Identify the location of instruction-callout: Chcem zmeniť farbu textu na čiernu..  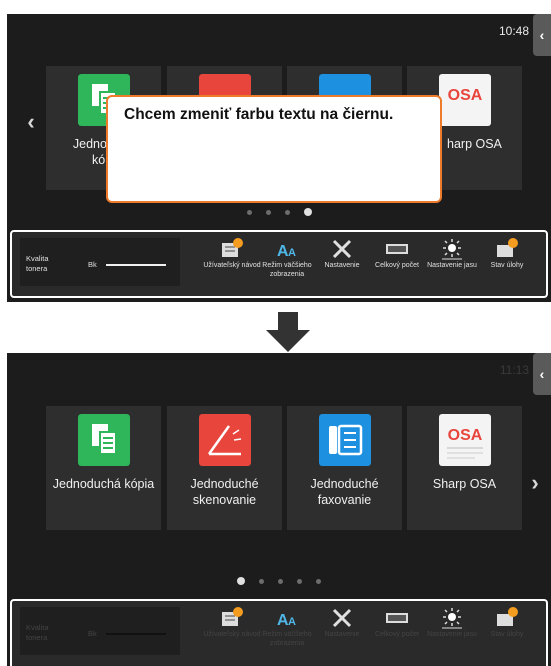
(274, 149).